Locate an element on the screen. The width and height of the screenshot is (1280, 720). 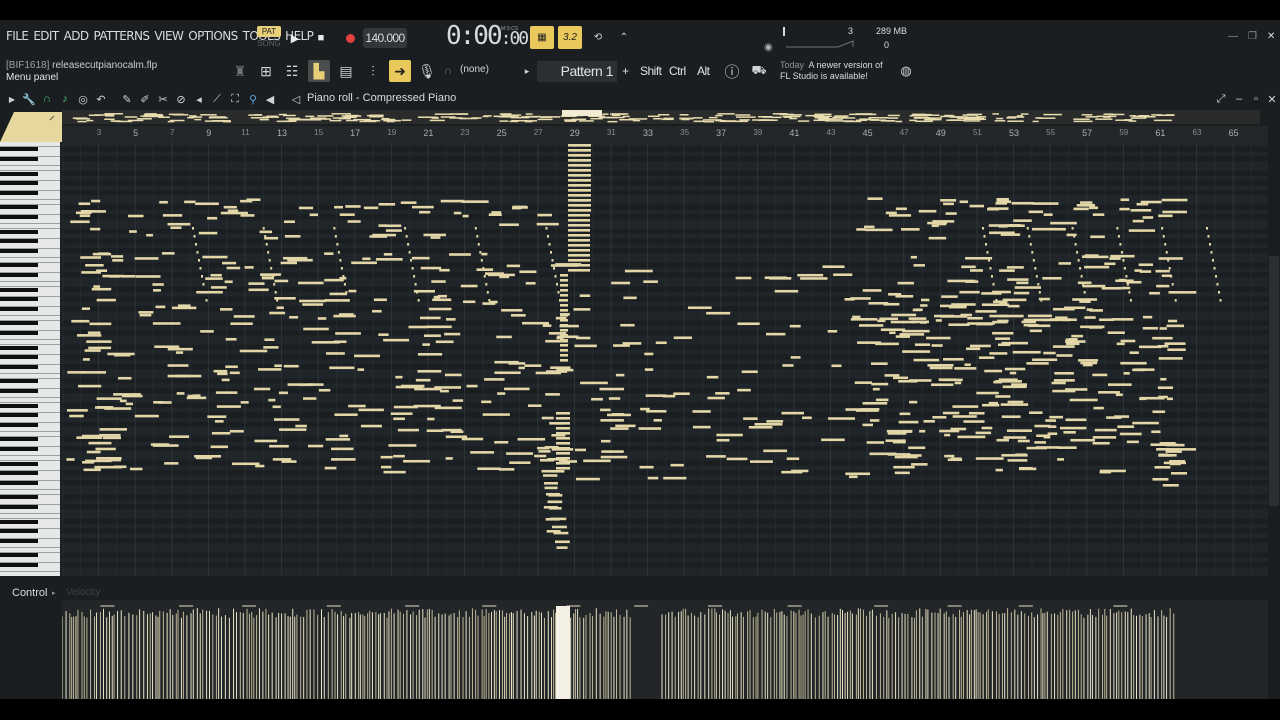
magnet-icon: ∩ is located at coordinates (47, 99).